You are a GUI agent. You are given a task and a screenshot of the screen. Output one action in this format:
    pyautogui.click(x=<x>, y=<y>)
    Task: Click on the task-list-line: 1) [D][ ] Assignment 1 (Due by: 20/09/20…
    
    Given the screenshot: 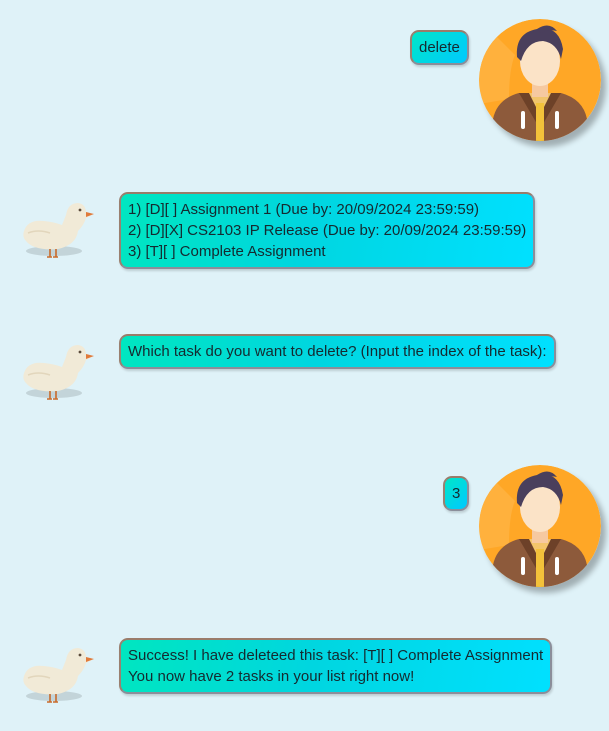 What is the action you would take?
    pyautogui.click(x=304, y=209)
    